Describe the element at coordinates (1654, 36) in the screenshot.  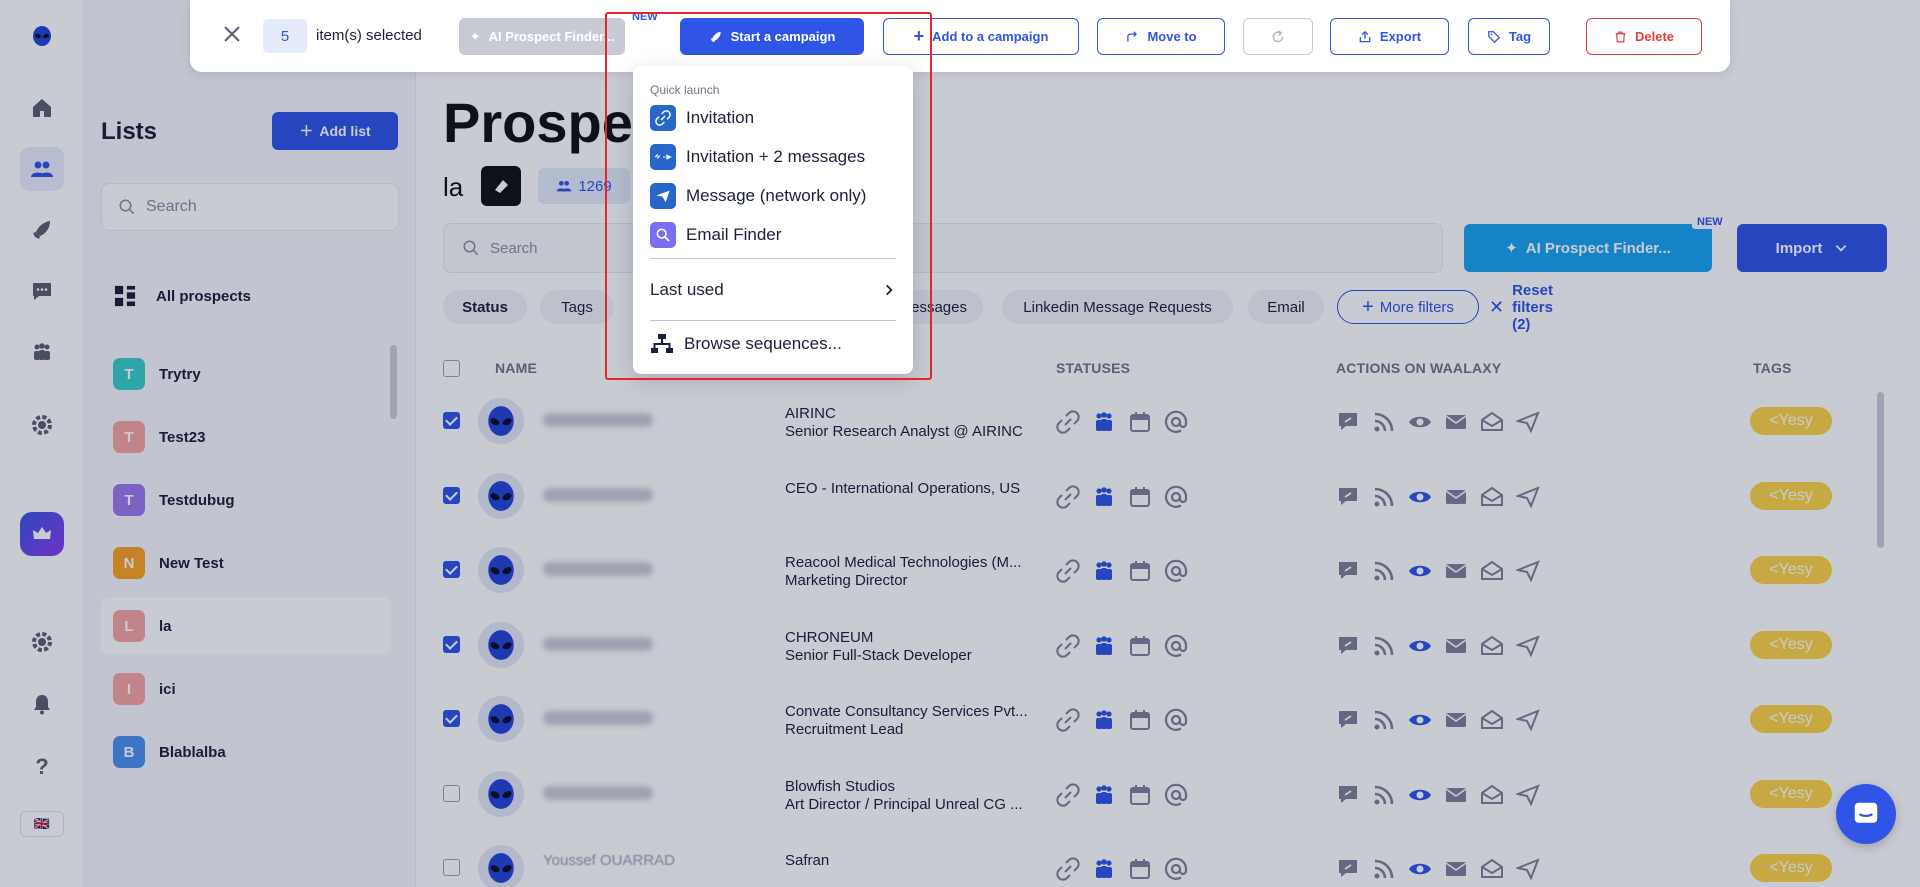
I see `delete-label: Delete` at that location.